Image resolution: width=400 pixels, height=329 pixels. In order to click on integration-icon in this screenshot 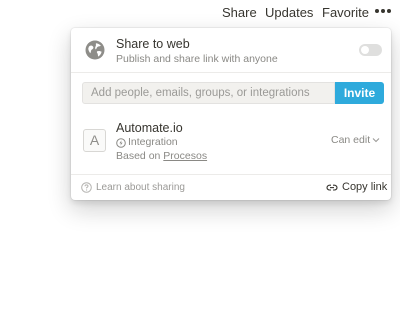, I will do `click(121, 143)`.